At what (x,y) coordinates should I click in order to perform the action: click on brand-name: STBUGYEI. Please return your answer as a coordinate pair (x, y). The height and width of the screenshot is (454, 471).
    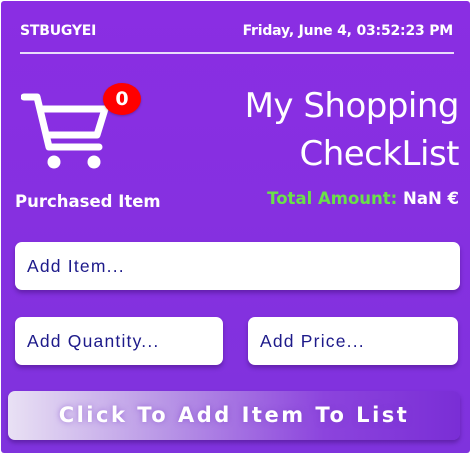
    Looking at the image, I should click on (58, 31).